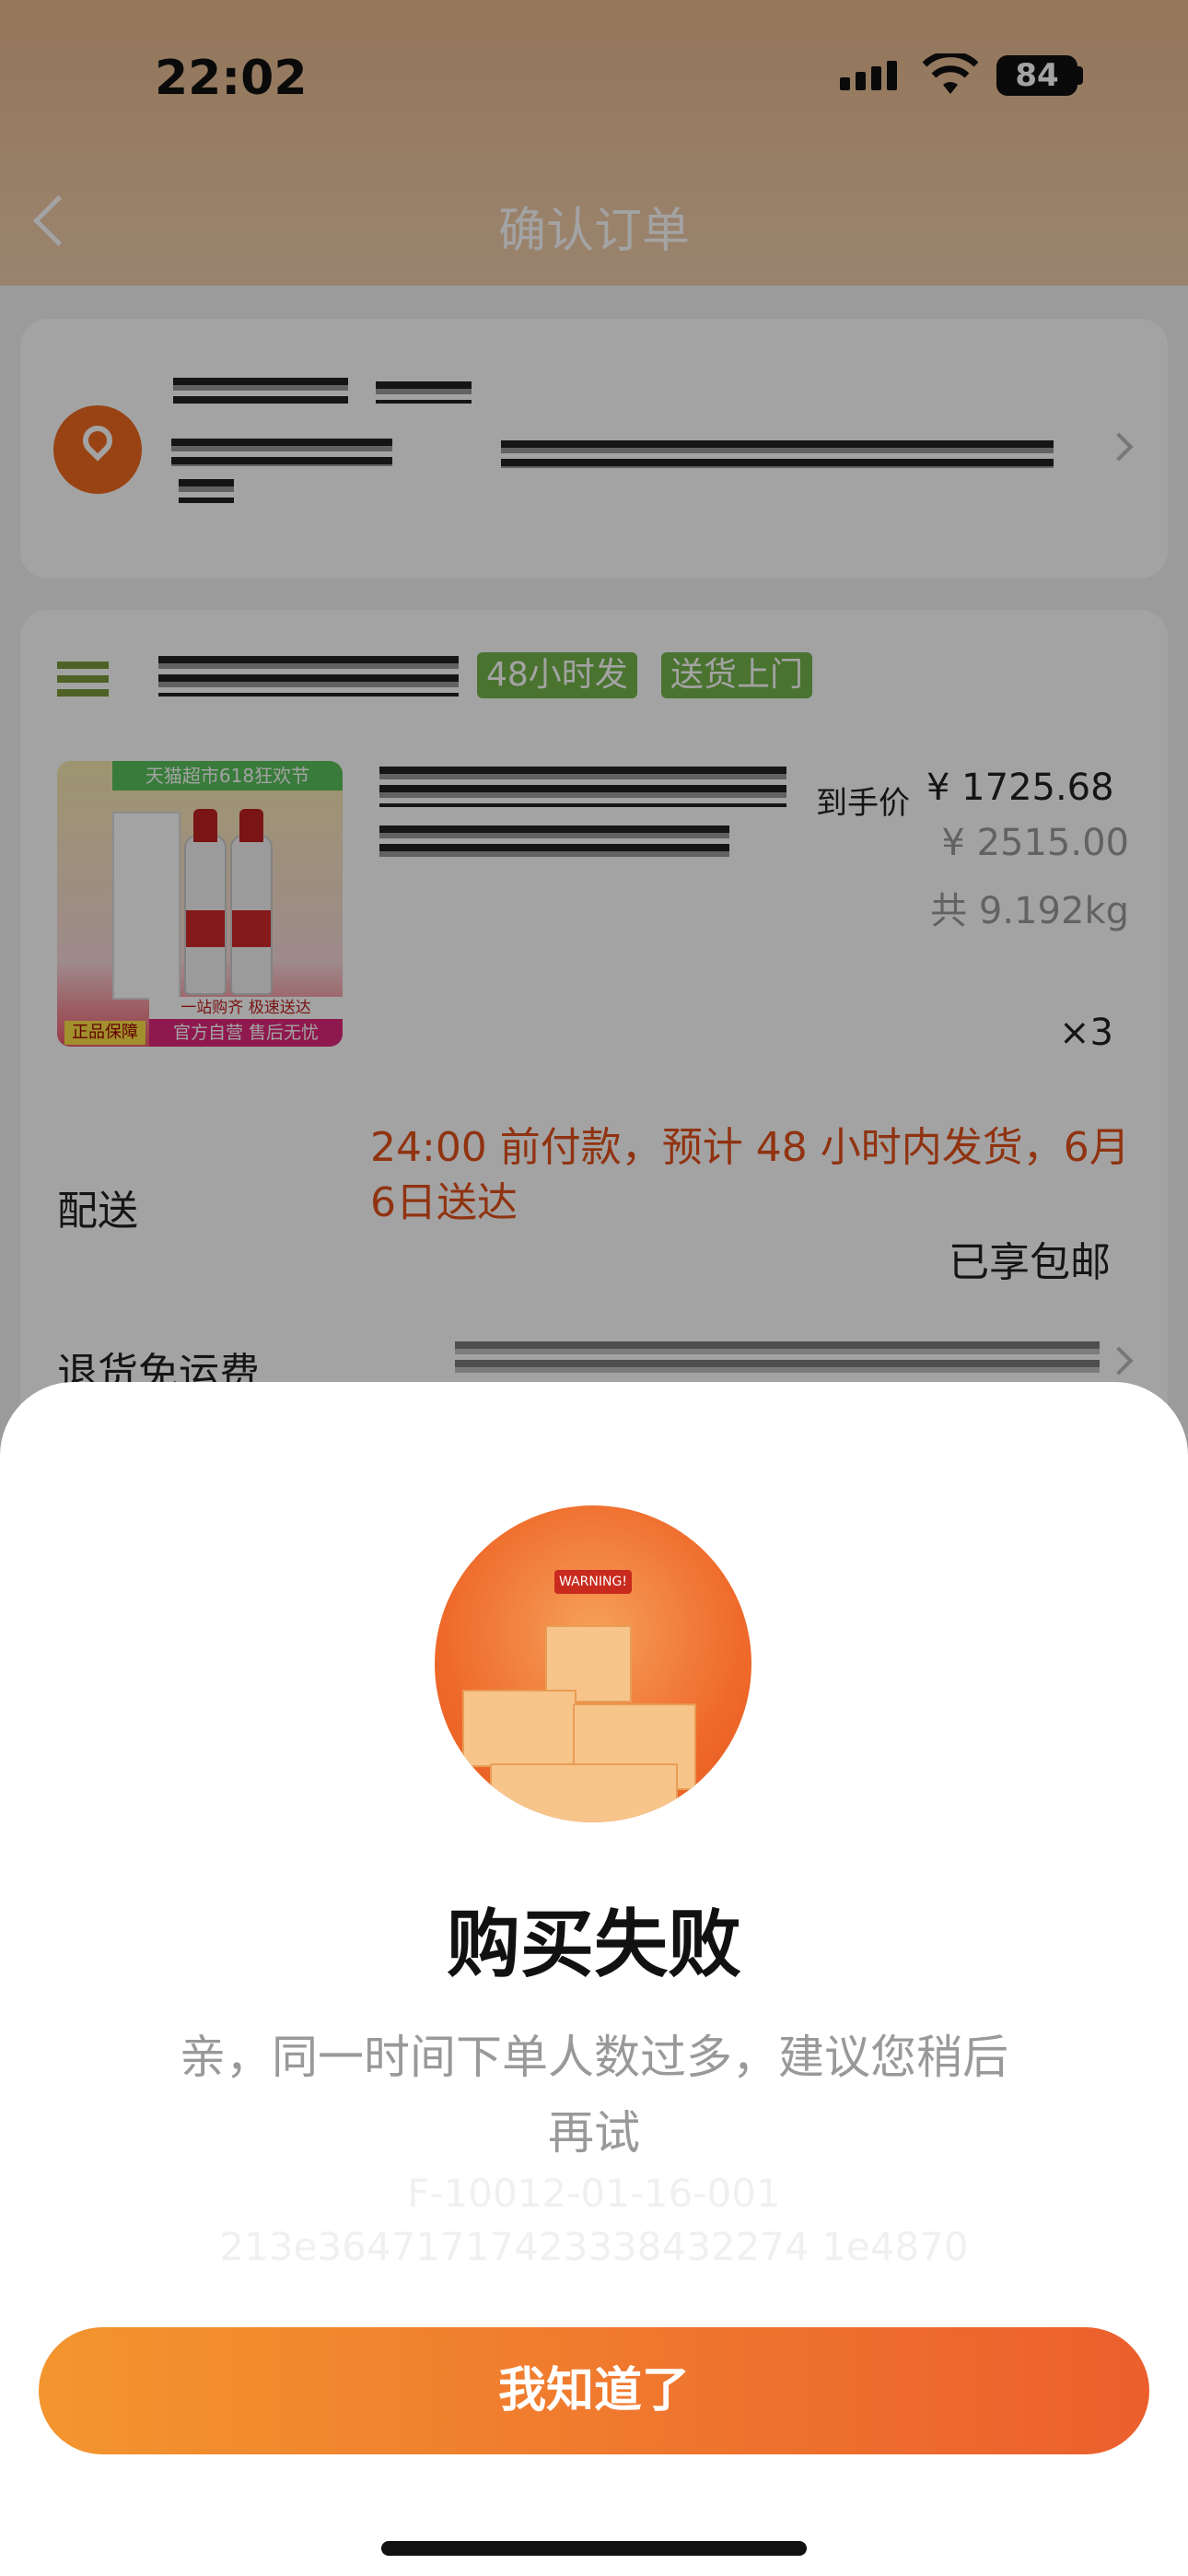  I want to click on trace-id: 213e36471717423338432274 1e4870, so click(594, 2246).